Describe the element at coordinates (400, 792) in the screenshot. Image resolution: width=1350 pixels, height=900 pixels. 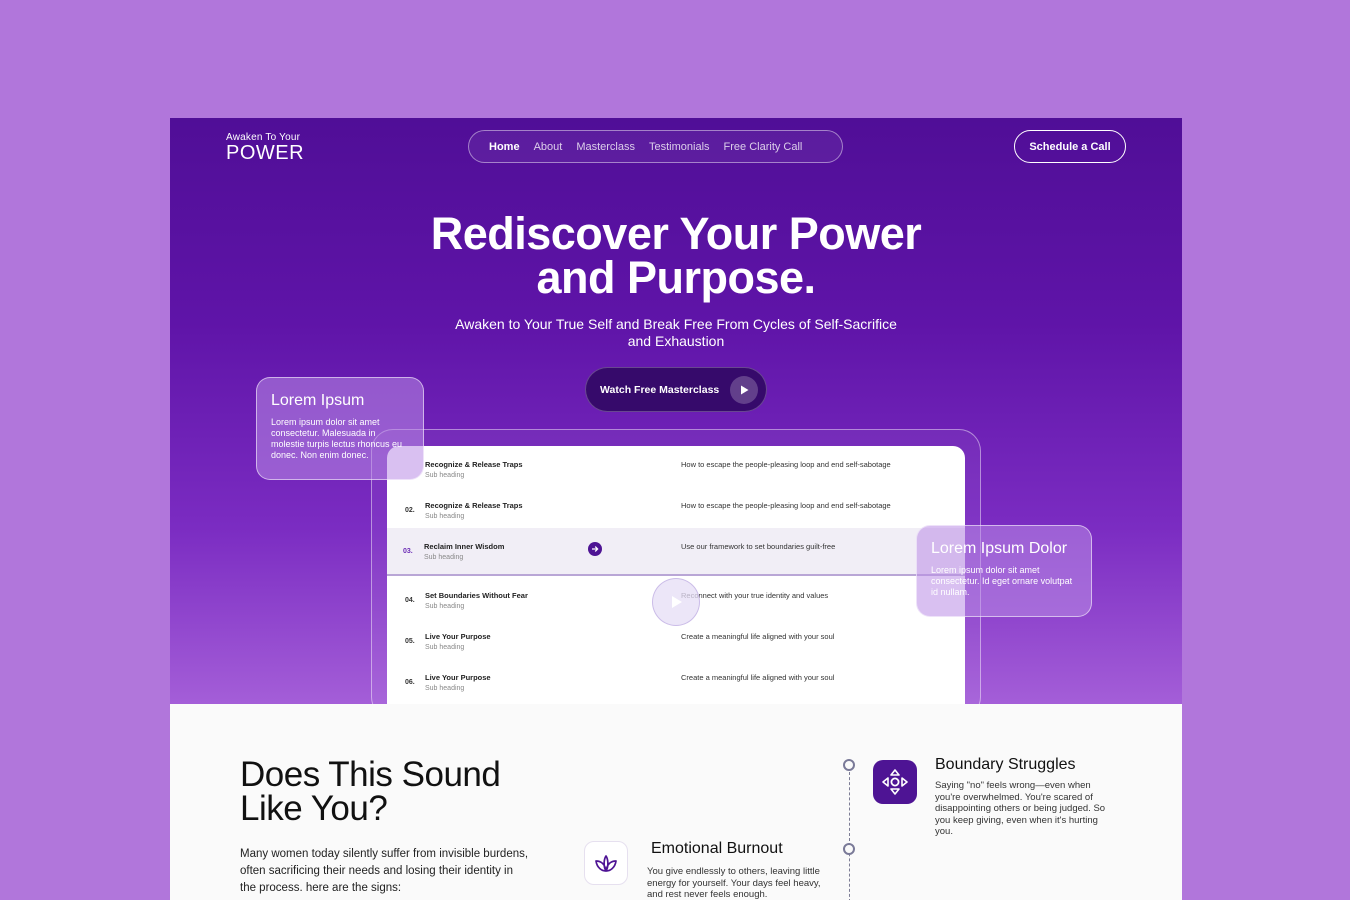
I see `section-title: Does This Sound Like You?` at that location.